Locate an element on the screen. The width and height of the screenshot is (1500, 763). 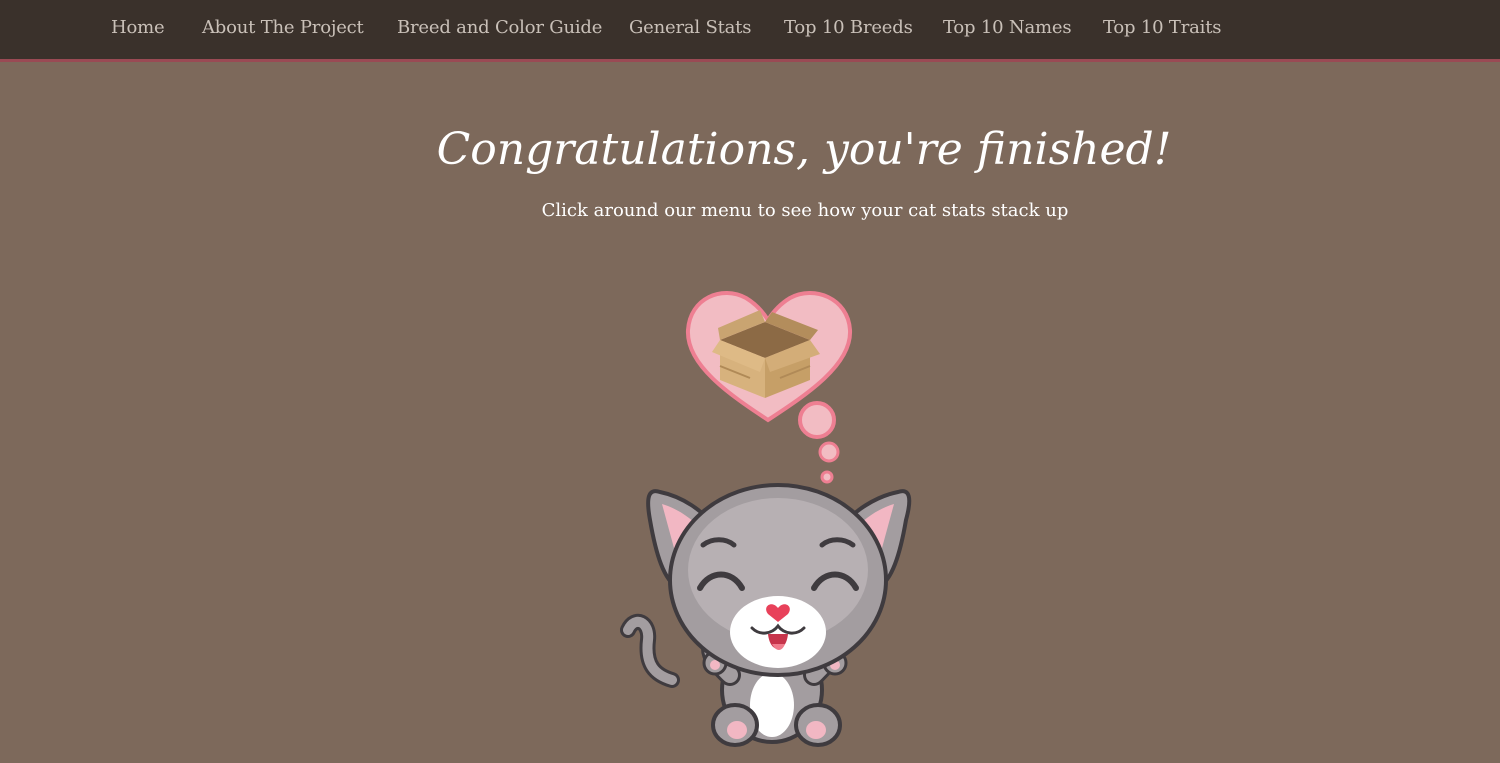
nav-top-10-breeds: Top 10 Breeds is located at coordinates (848, 27).